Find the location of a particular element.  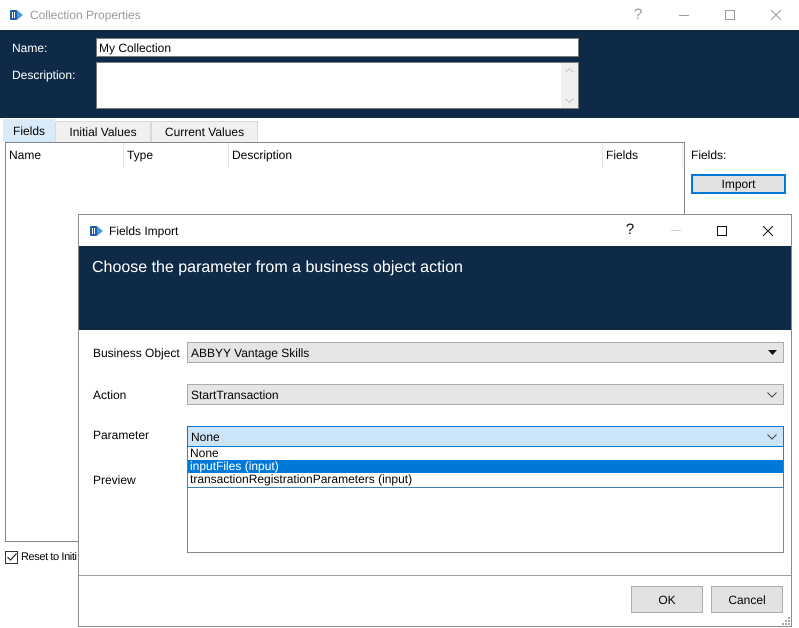

name-field: My Collection is located at coordinates (337, 47).